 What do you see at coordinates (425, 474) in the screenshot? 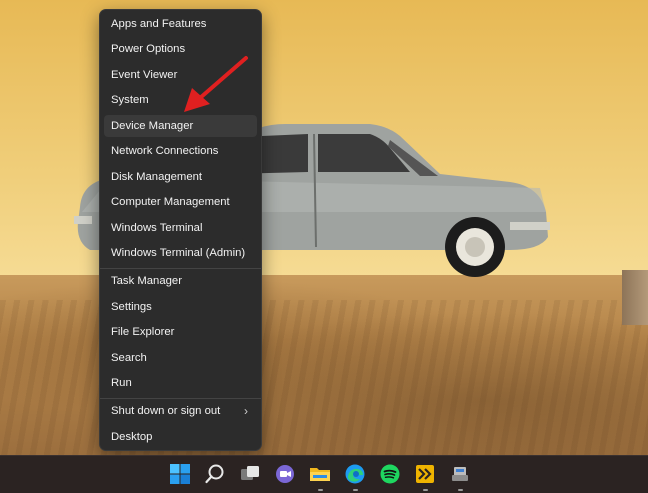
I see `app-icon` at bounding box center [425, 474].